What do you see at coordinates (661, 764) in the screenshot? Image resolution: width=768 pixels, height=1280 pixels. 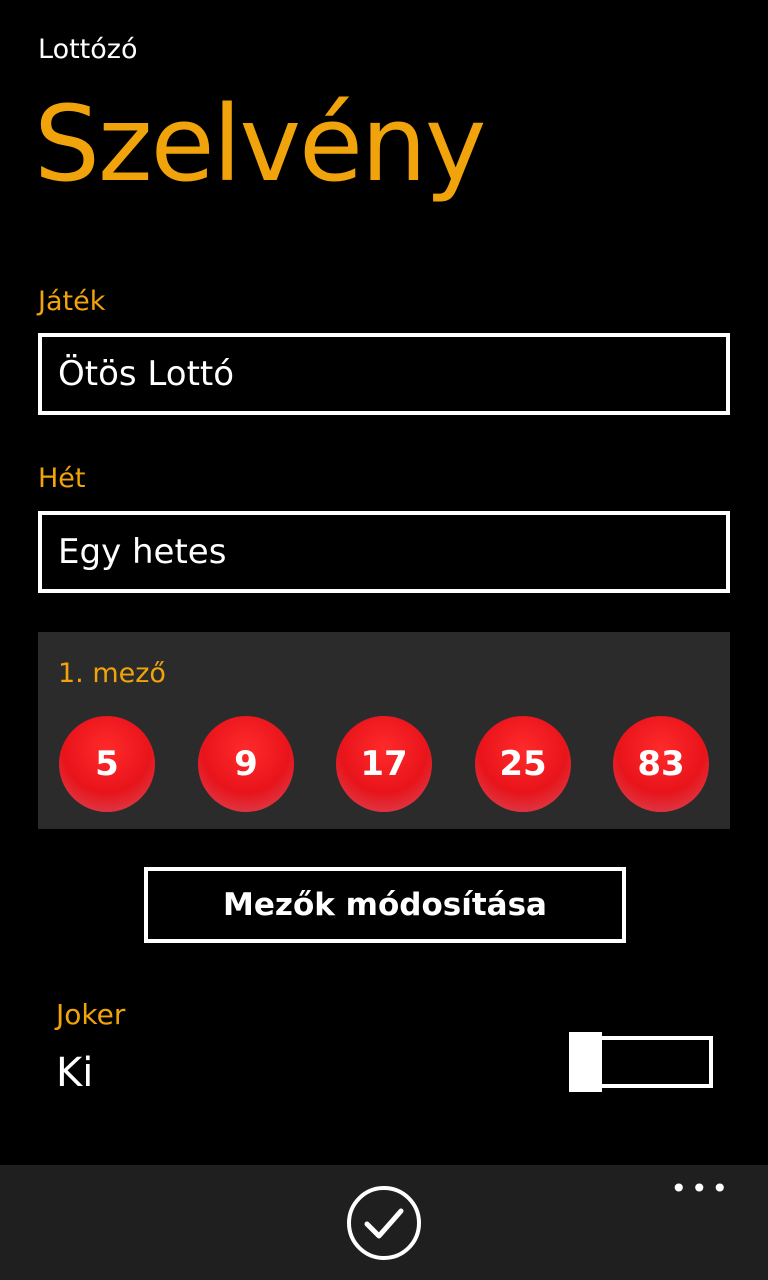 I see `number-ball: 83` at bounding box center [661, 764].